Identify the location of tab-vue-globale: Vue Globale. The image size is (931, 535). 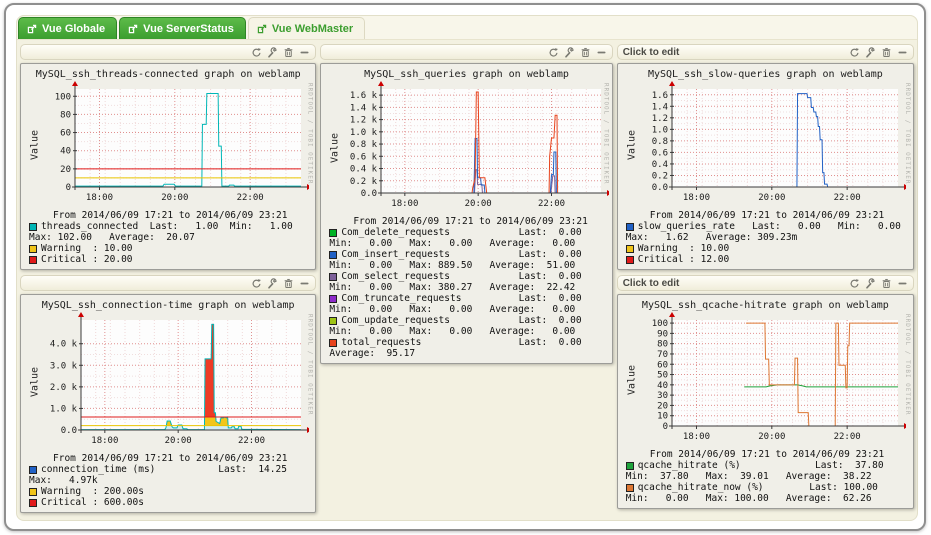
(68, 28).